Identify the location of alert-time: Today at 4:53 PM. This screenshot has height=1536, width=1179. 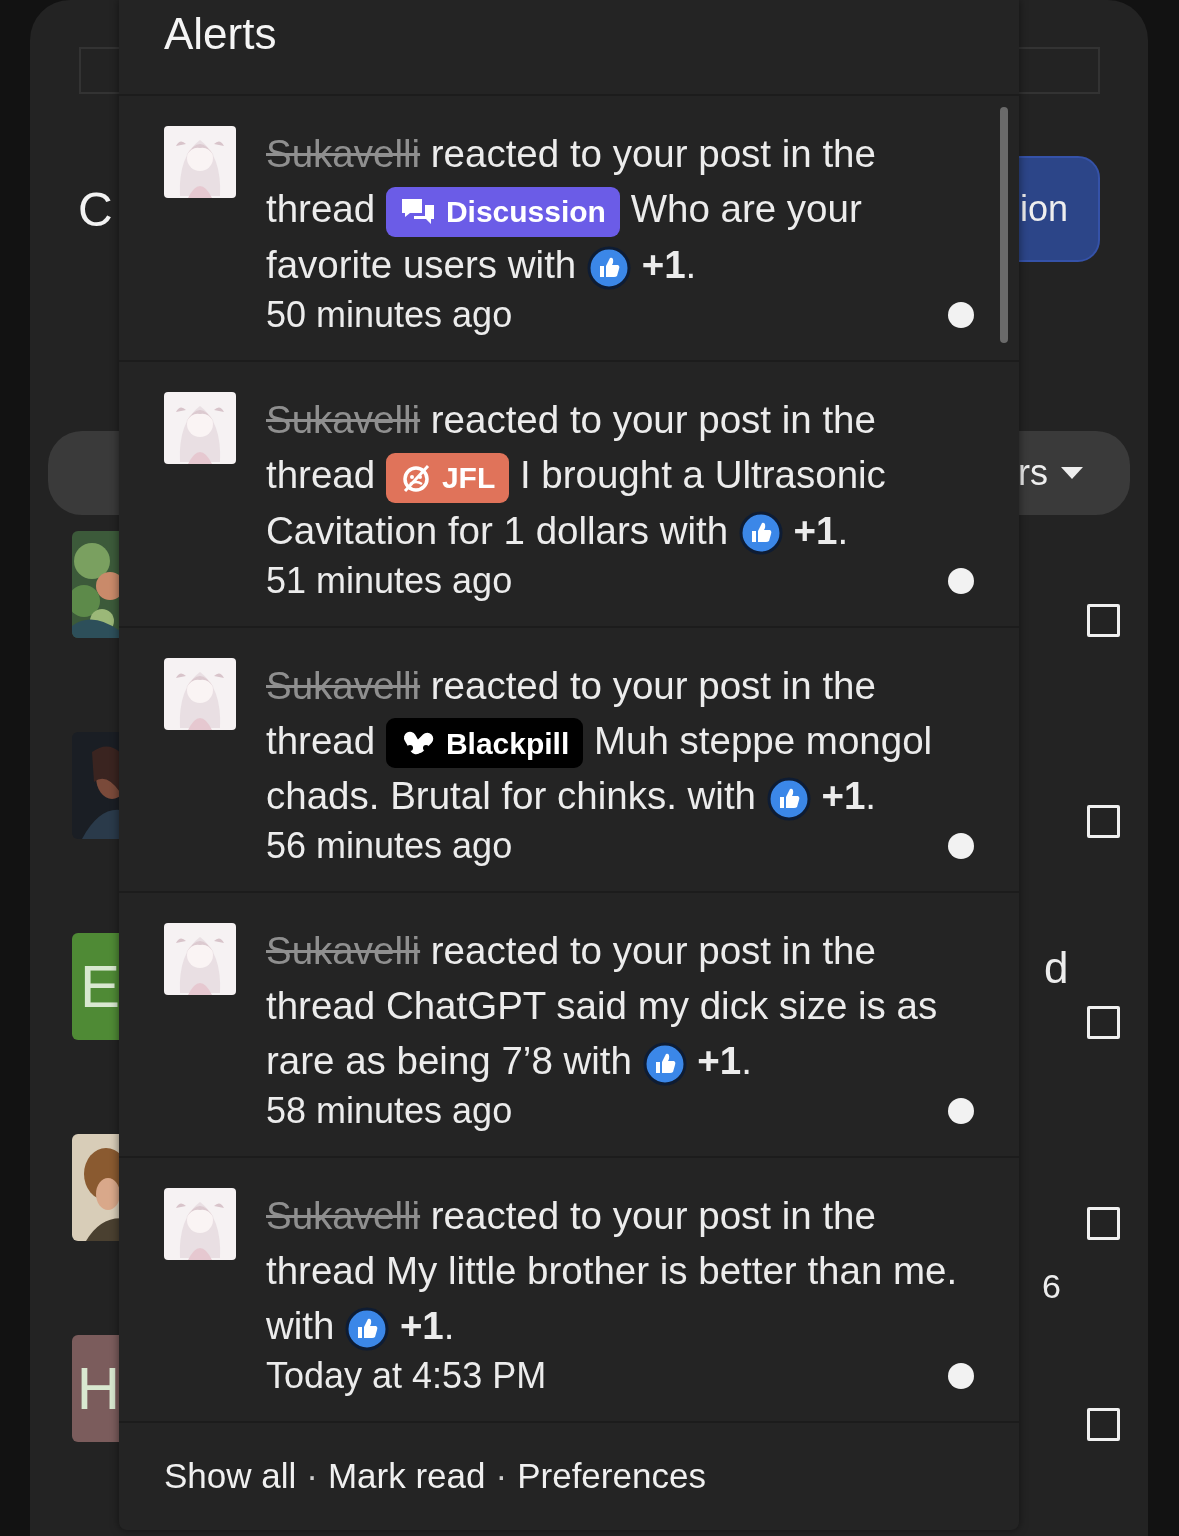
(406, 1376).